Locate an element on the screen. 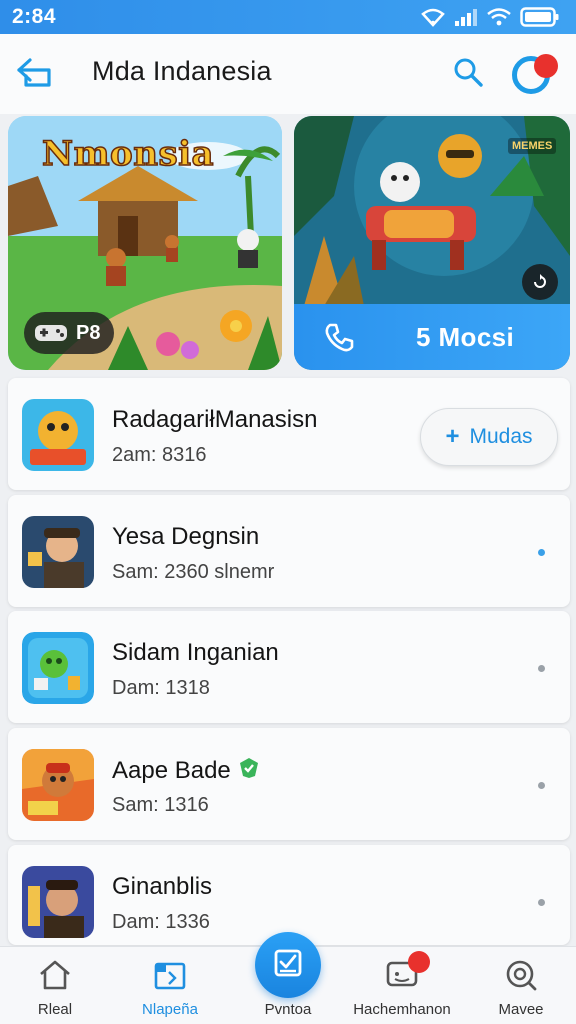  nav-item-messages: Hachemhanon is located at coordinates (402, 985).